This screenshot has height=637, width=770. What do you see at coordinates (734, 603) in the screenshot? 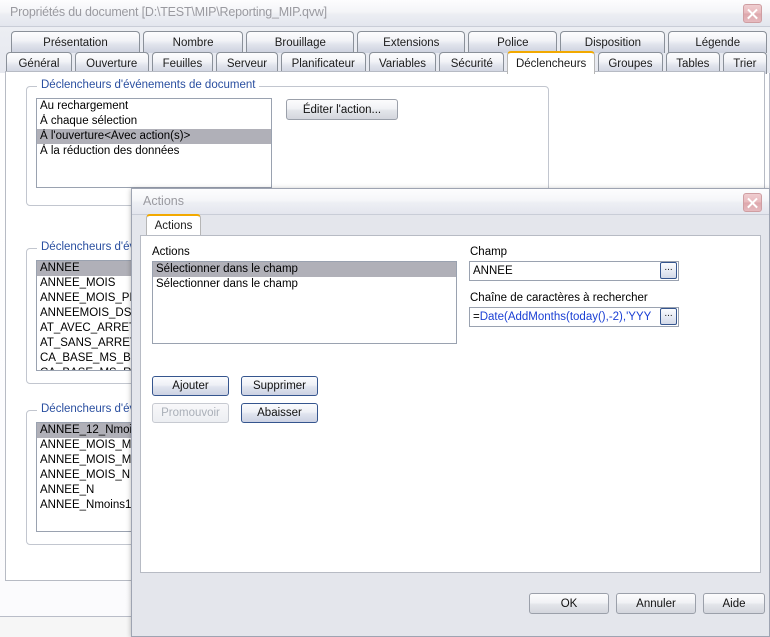
I see `help-button: Aide` at bounding box center [734, 603].